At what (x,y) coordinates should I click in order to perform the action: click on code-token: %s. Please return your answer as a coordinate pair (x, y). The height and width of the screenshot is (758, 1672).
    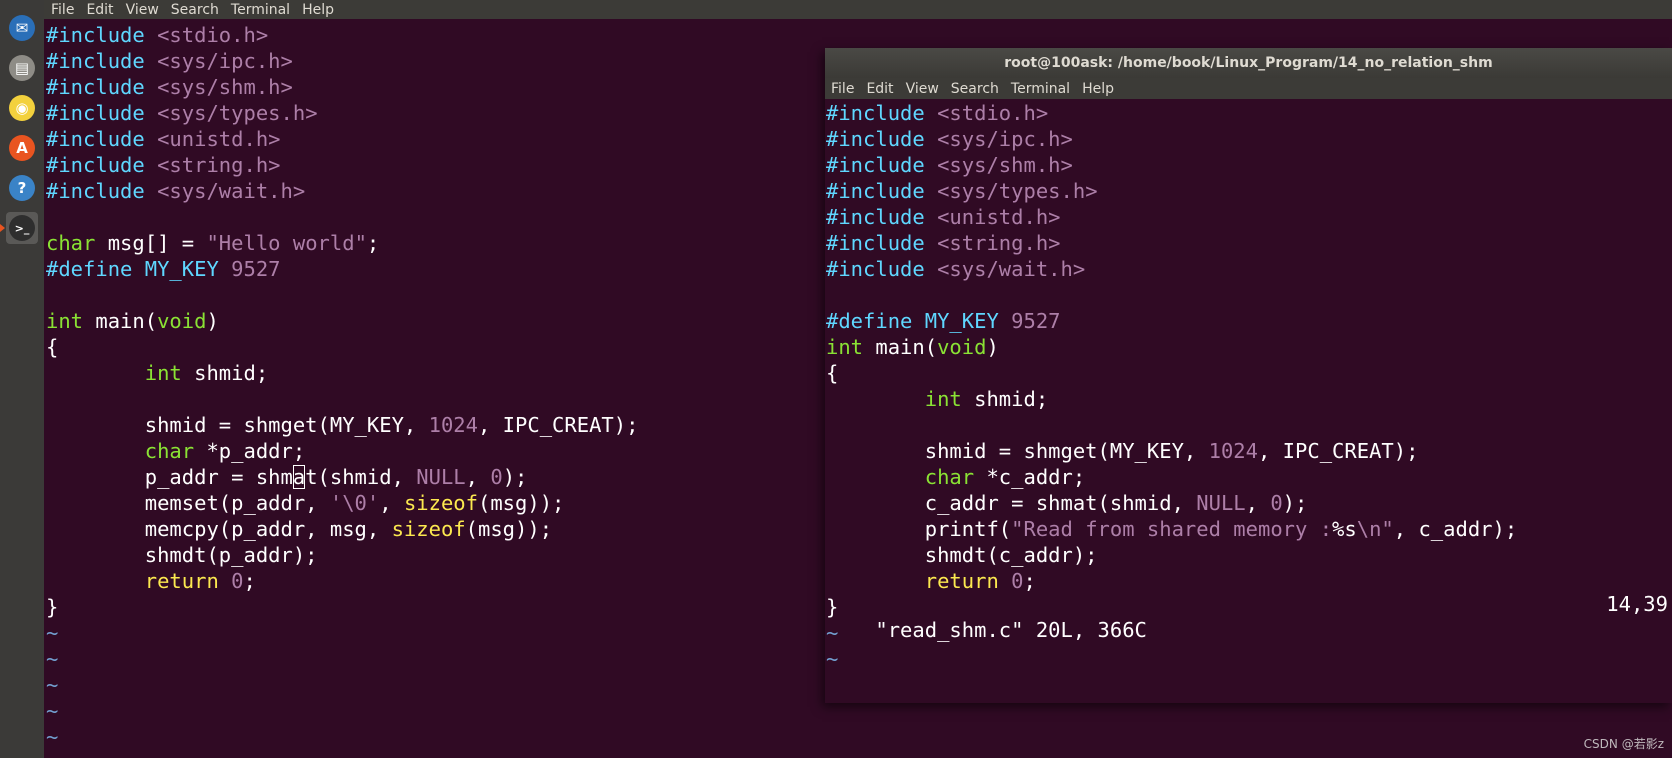
    Looking at the image, I should click on (1344, 529).